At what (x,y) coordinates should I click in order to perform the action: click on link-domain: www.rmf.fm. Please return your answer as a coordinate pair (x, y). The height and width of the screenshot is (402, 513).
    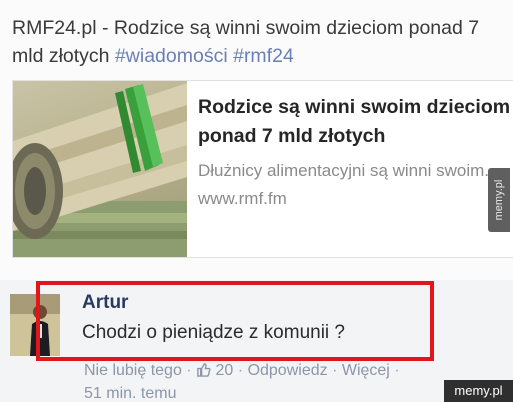
    Looking at the image, I should click on (242, 198).